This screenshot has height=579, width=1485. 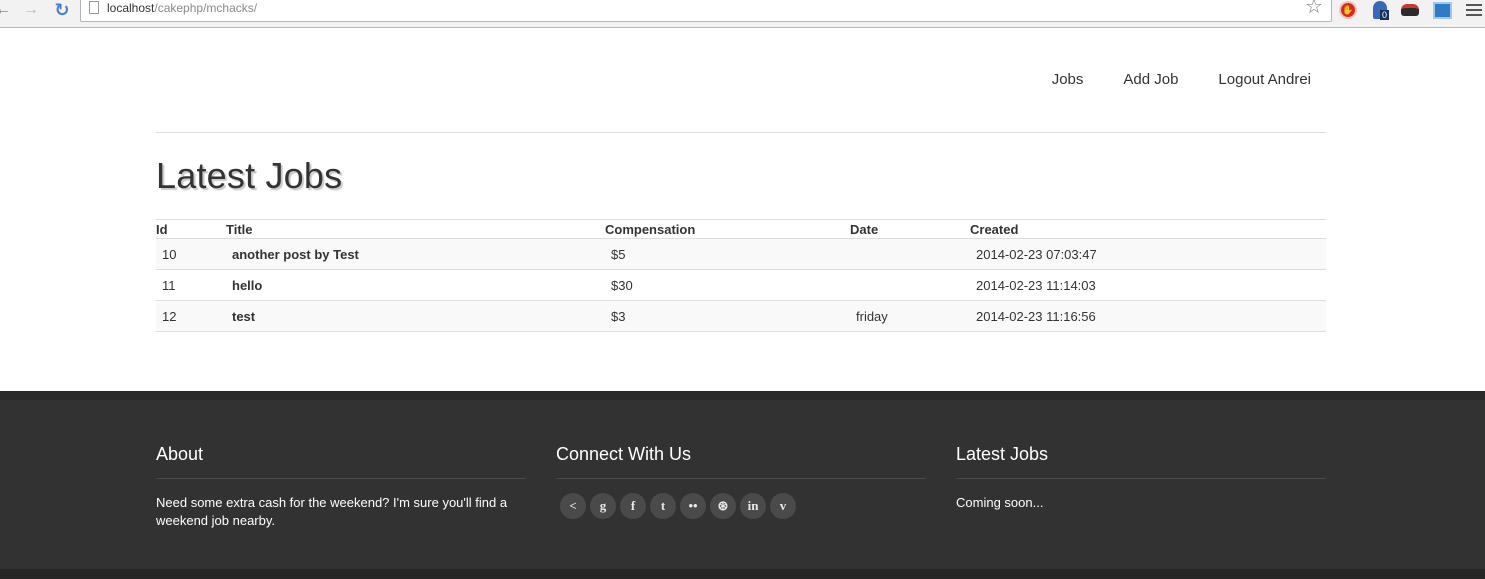 I want to click on column-header-compensation: Compensation, so click(x=727, y=229).